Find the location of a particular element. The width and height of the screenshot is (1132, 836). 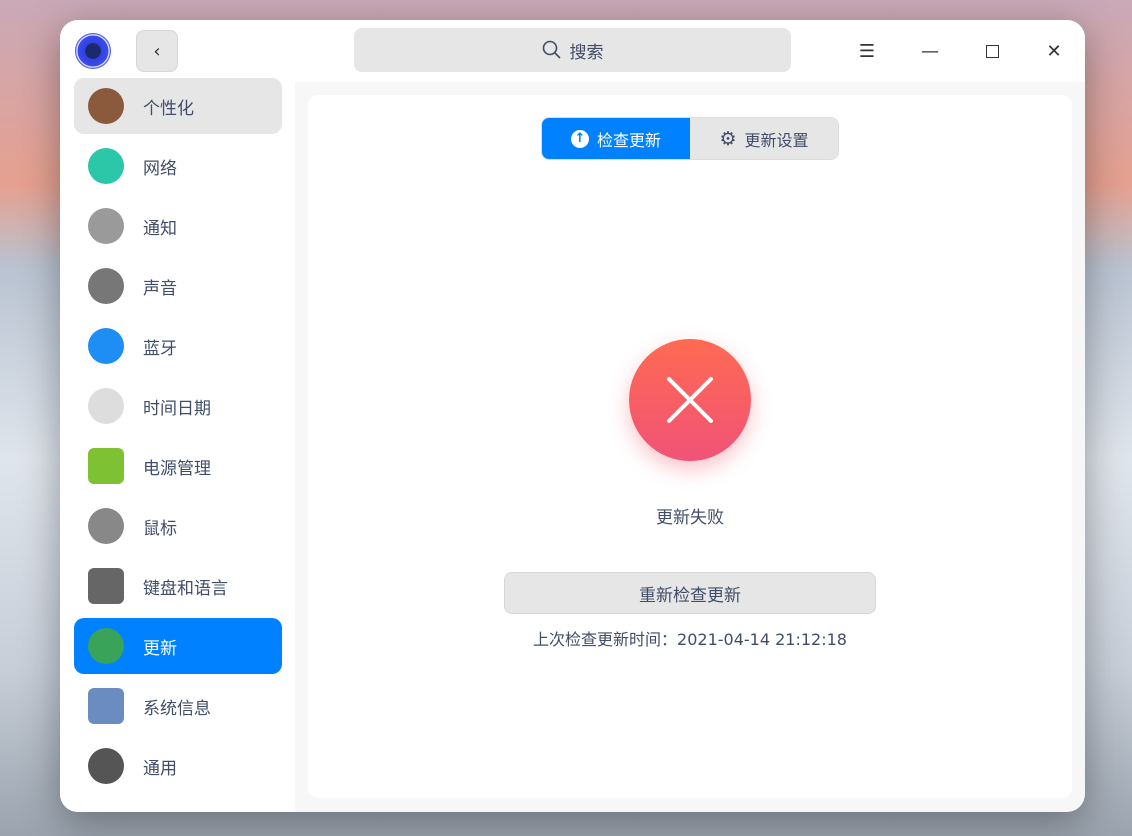

tab-label: 检查更新 is located at coordinates (628, 140).